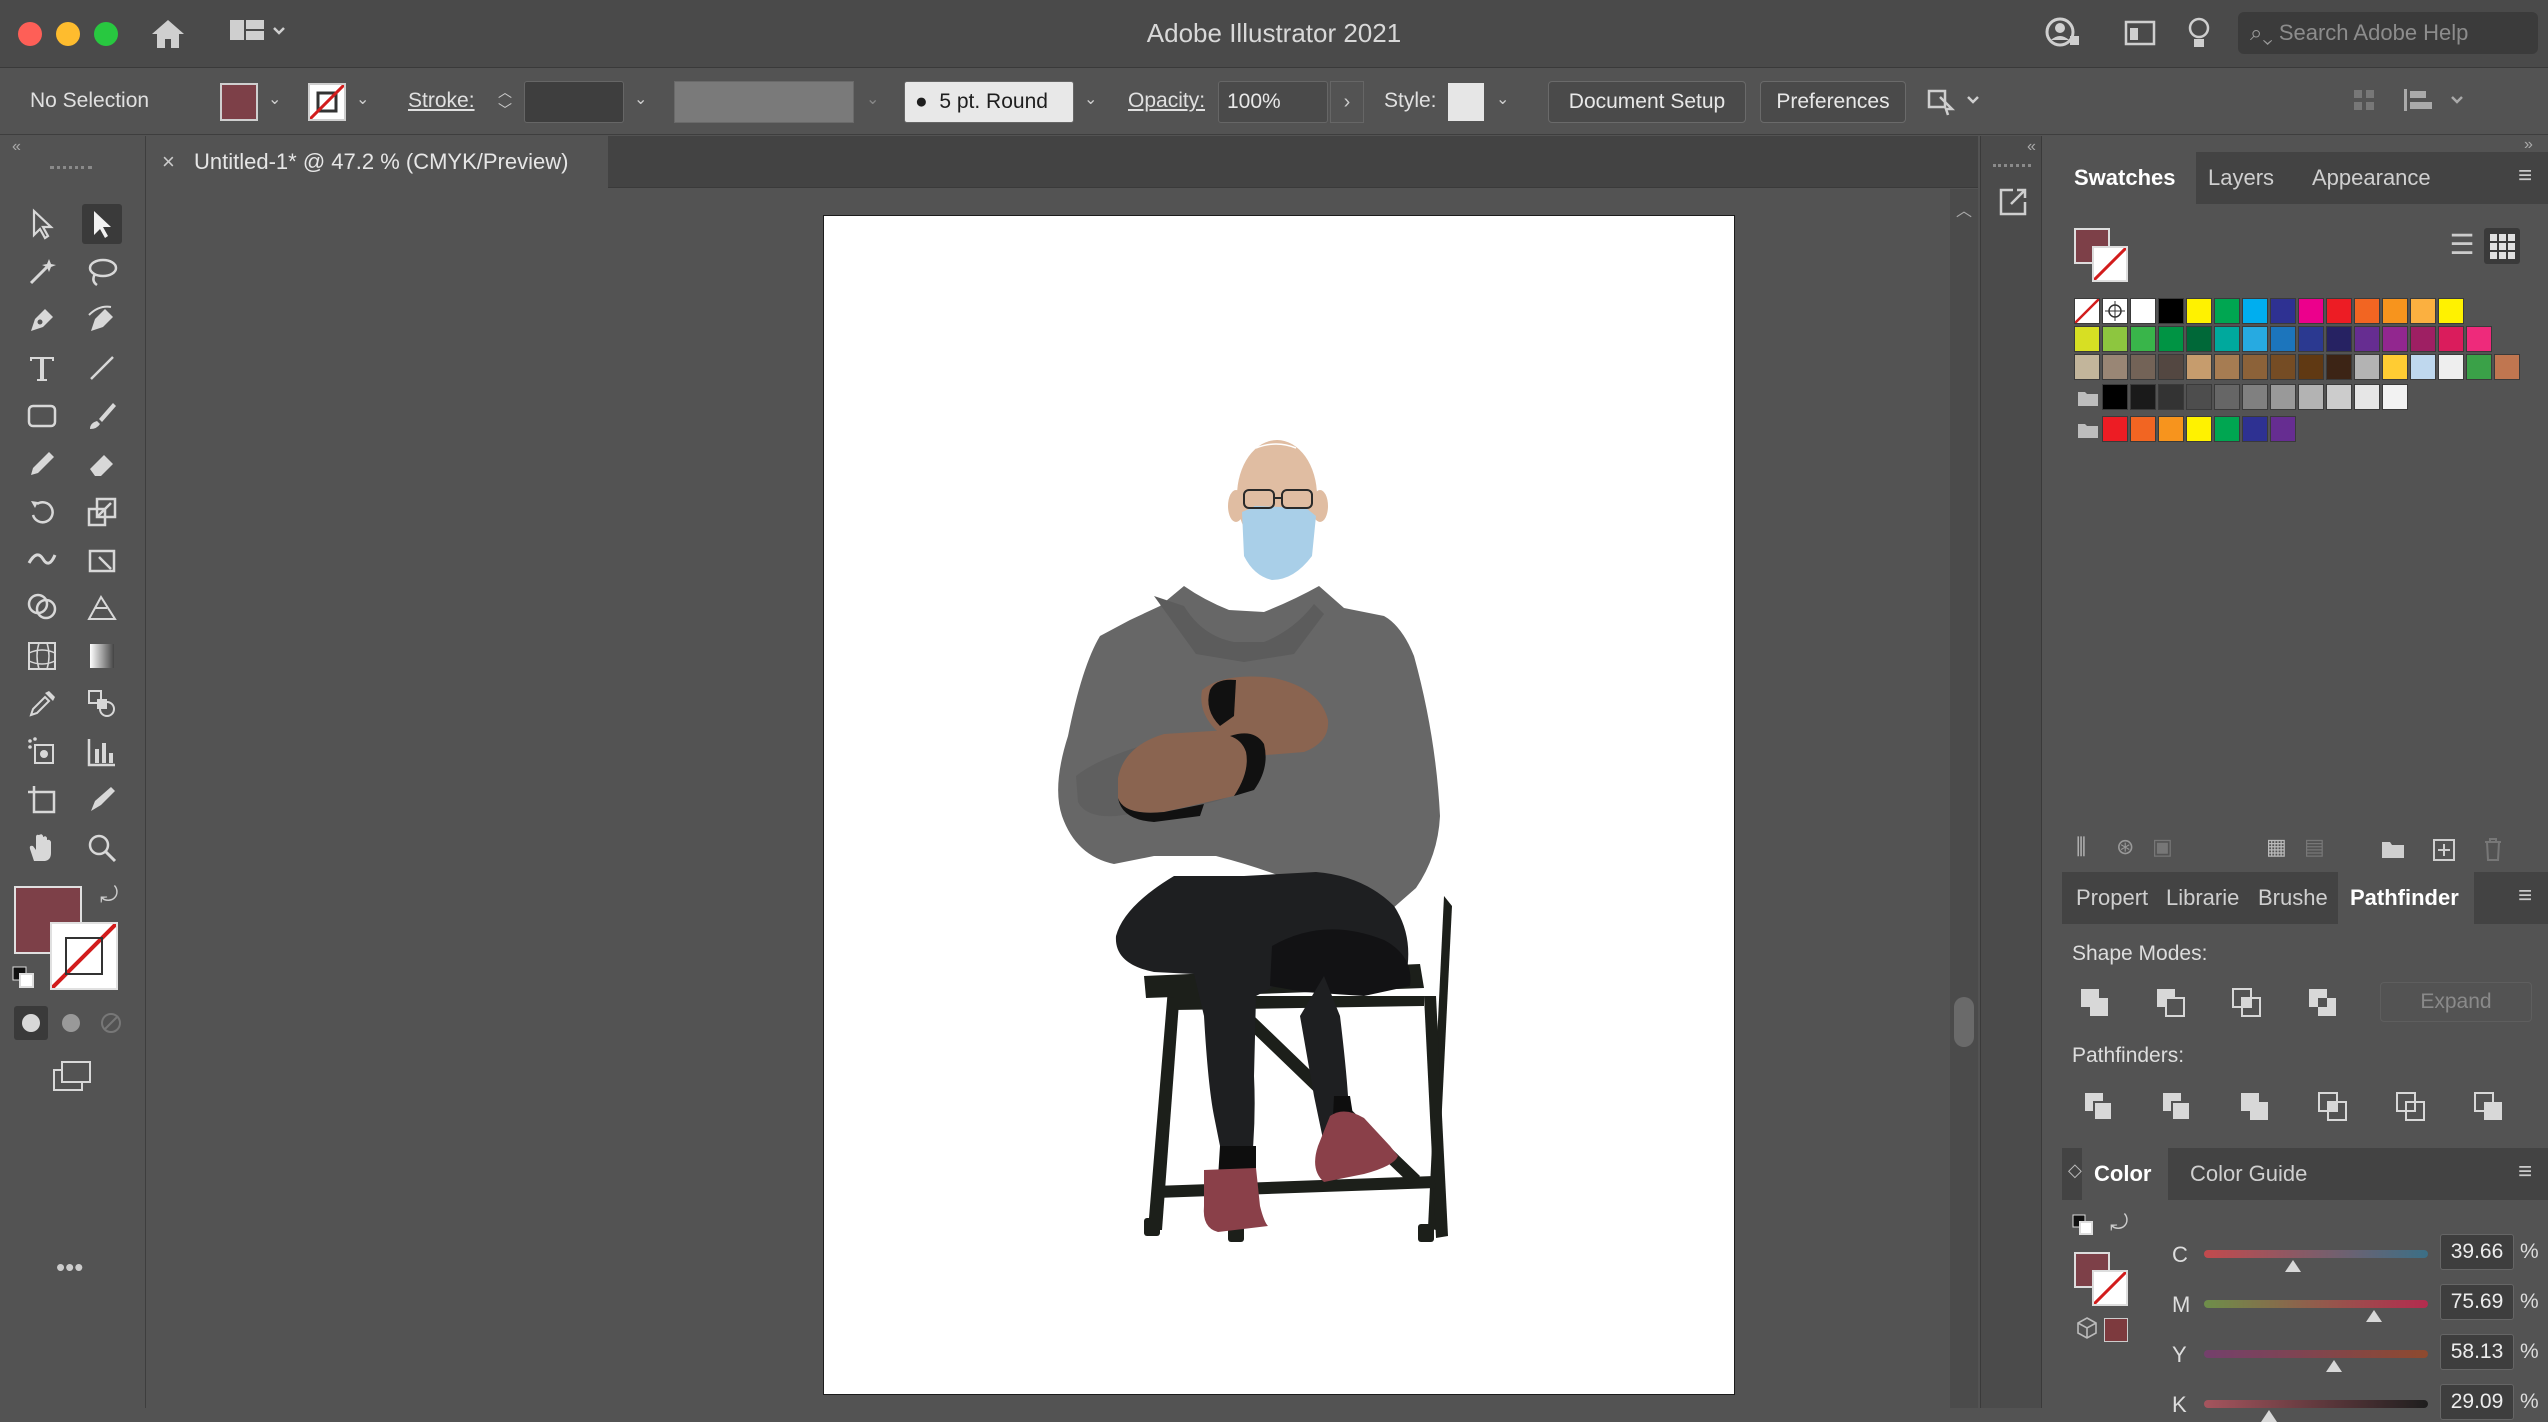 The width and height of the screenshot is (2548, 1422). Describe the element at coordinates (102, 368) in the screenshot. I see `line-segment-tool-icon` at that location.